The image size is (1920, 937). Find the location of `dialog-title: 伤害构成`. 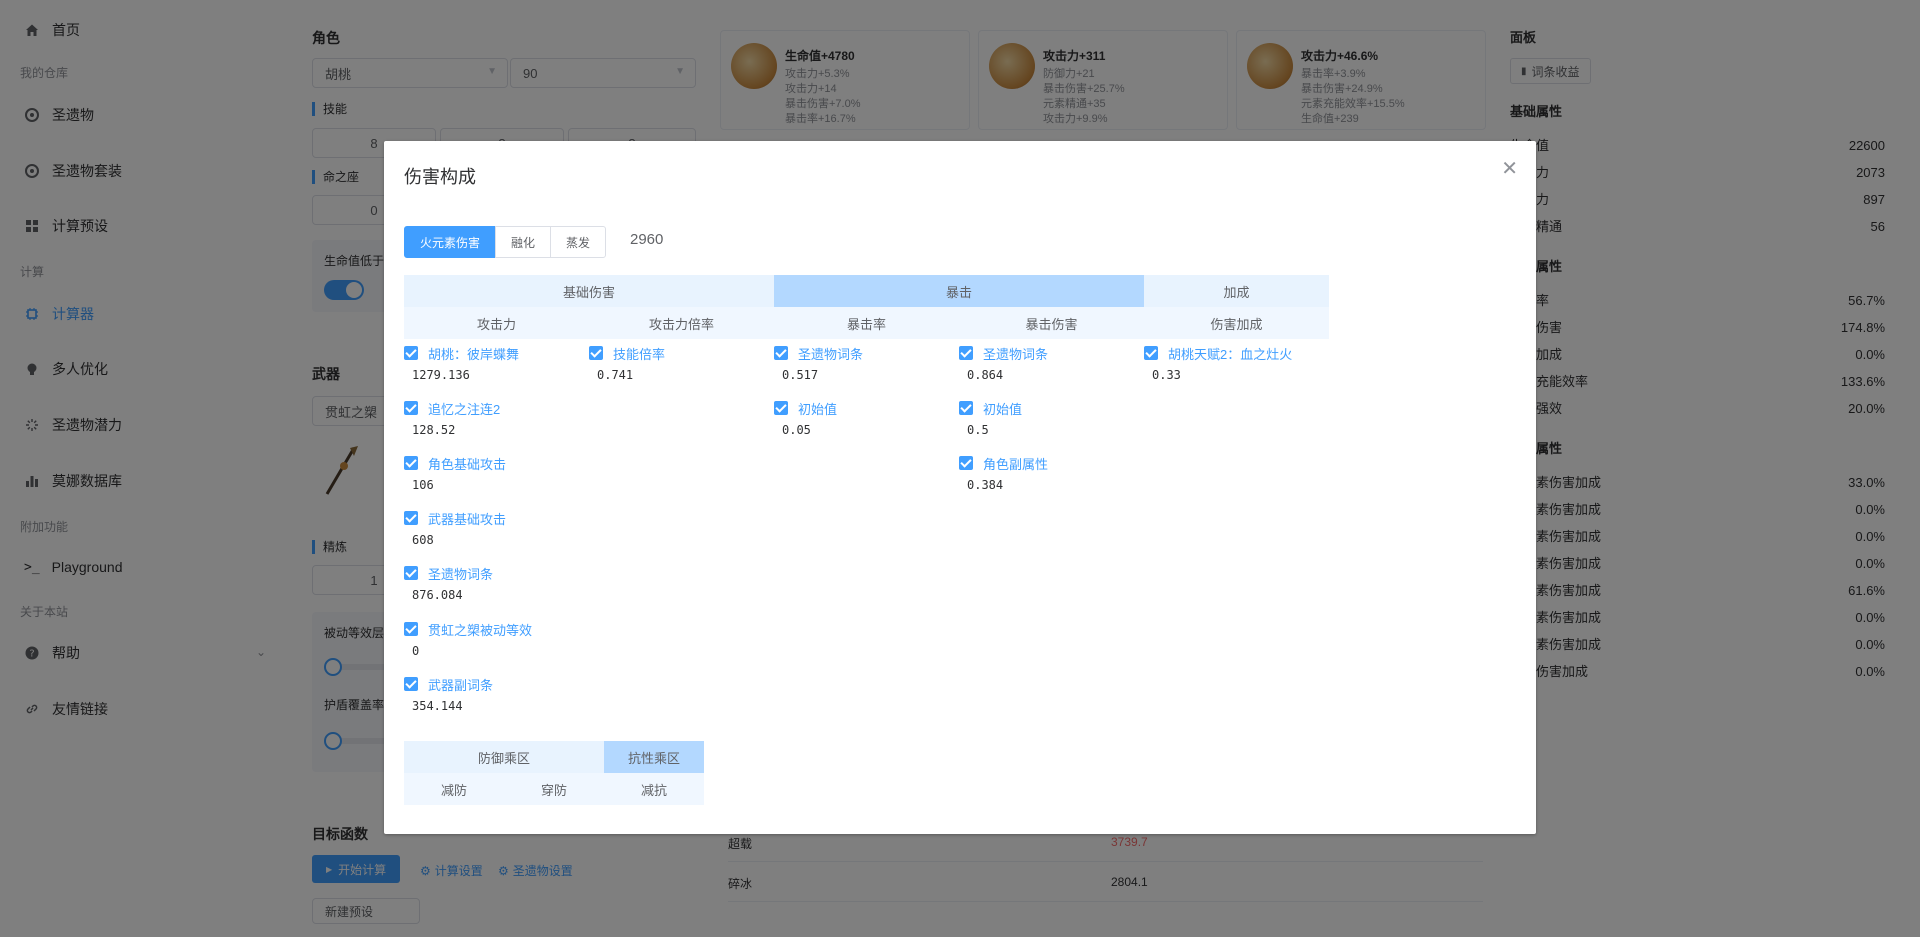

dialog-title: 伤害构成 is located at coordinates (440, 177).